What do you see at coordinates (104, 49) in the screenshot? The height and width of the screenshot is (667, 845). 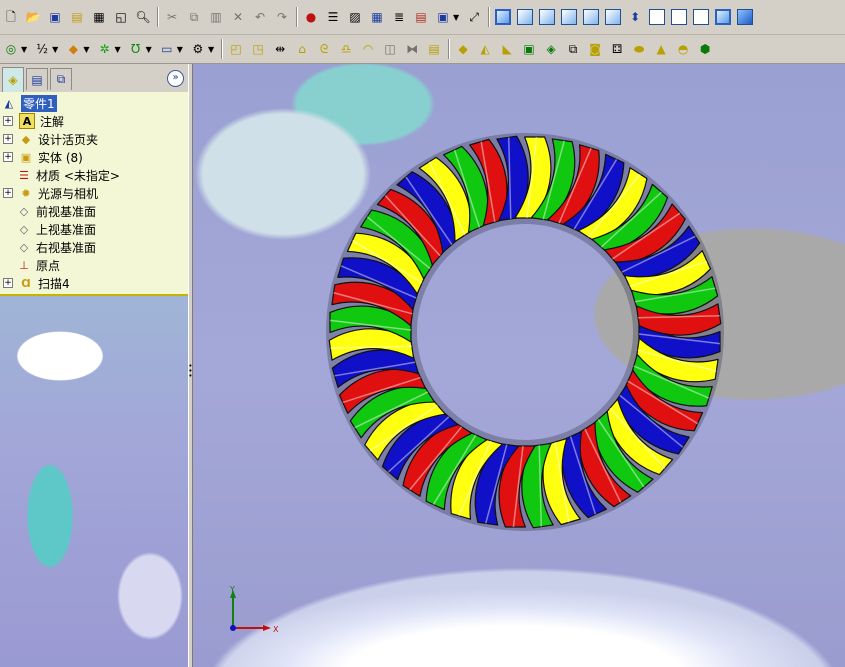 I see `revolve-icon: ✲` at bounding box center [104, 49].